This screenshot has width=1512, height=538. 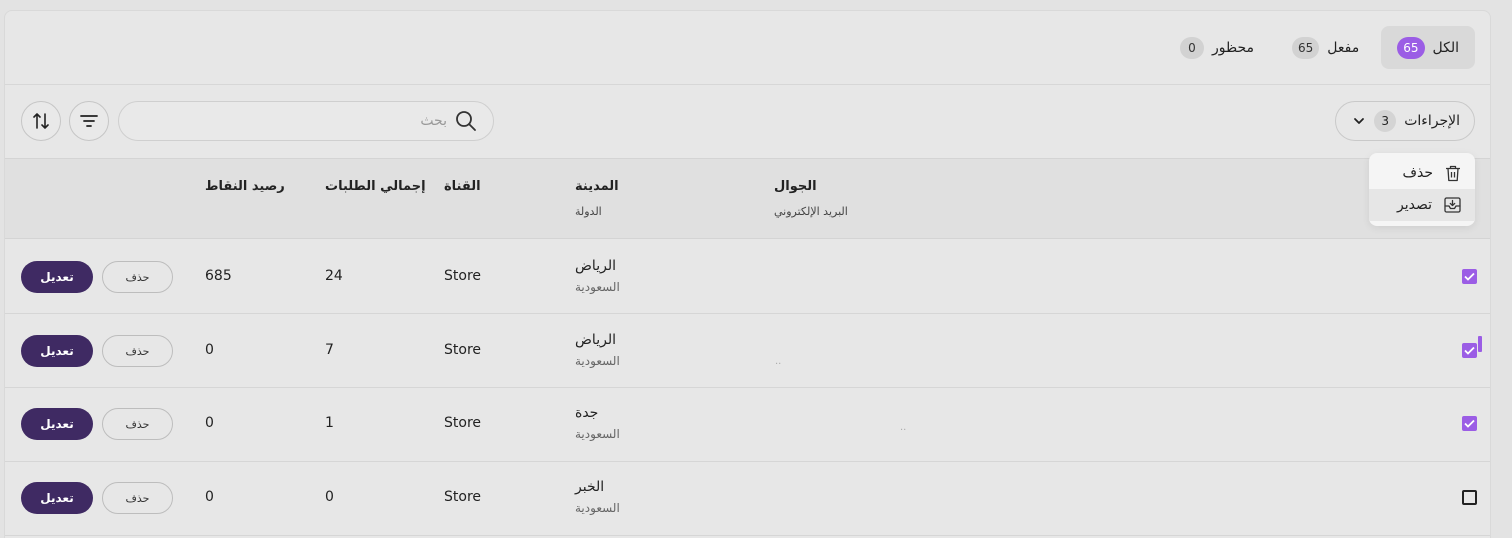 What do you see at coordinates (1411, 47) in the screenshot?
I see `tab-all-count: 65` at bounding box center [1411, 47].